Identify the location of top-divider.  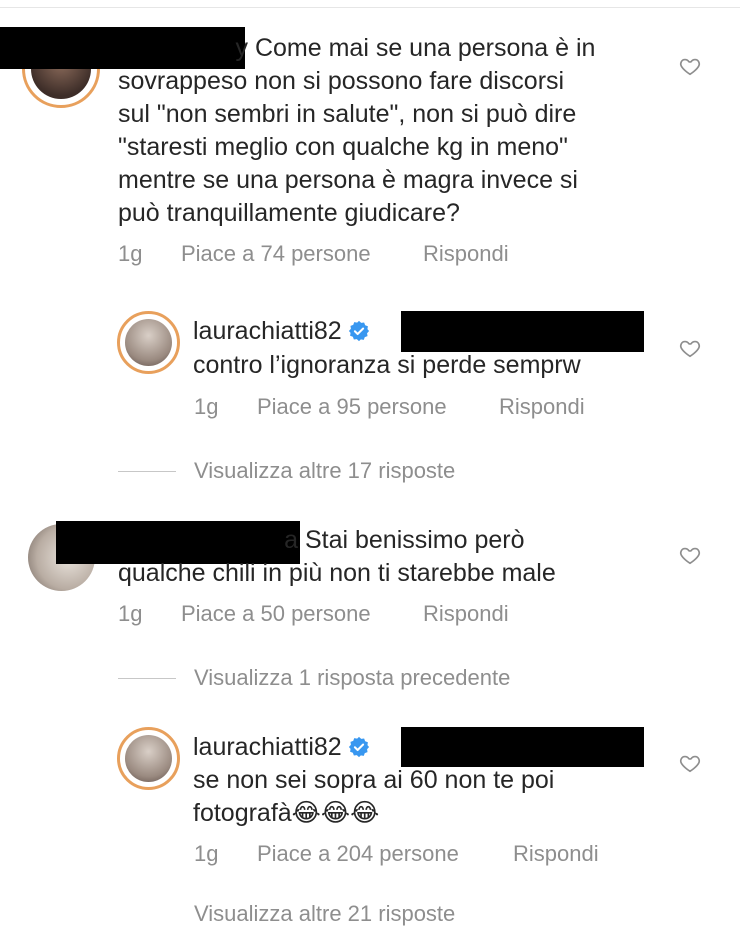
(370, 7).